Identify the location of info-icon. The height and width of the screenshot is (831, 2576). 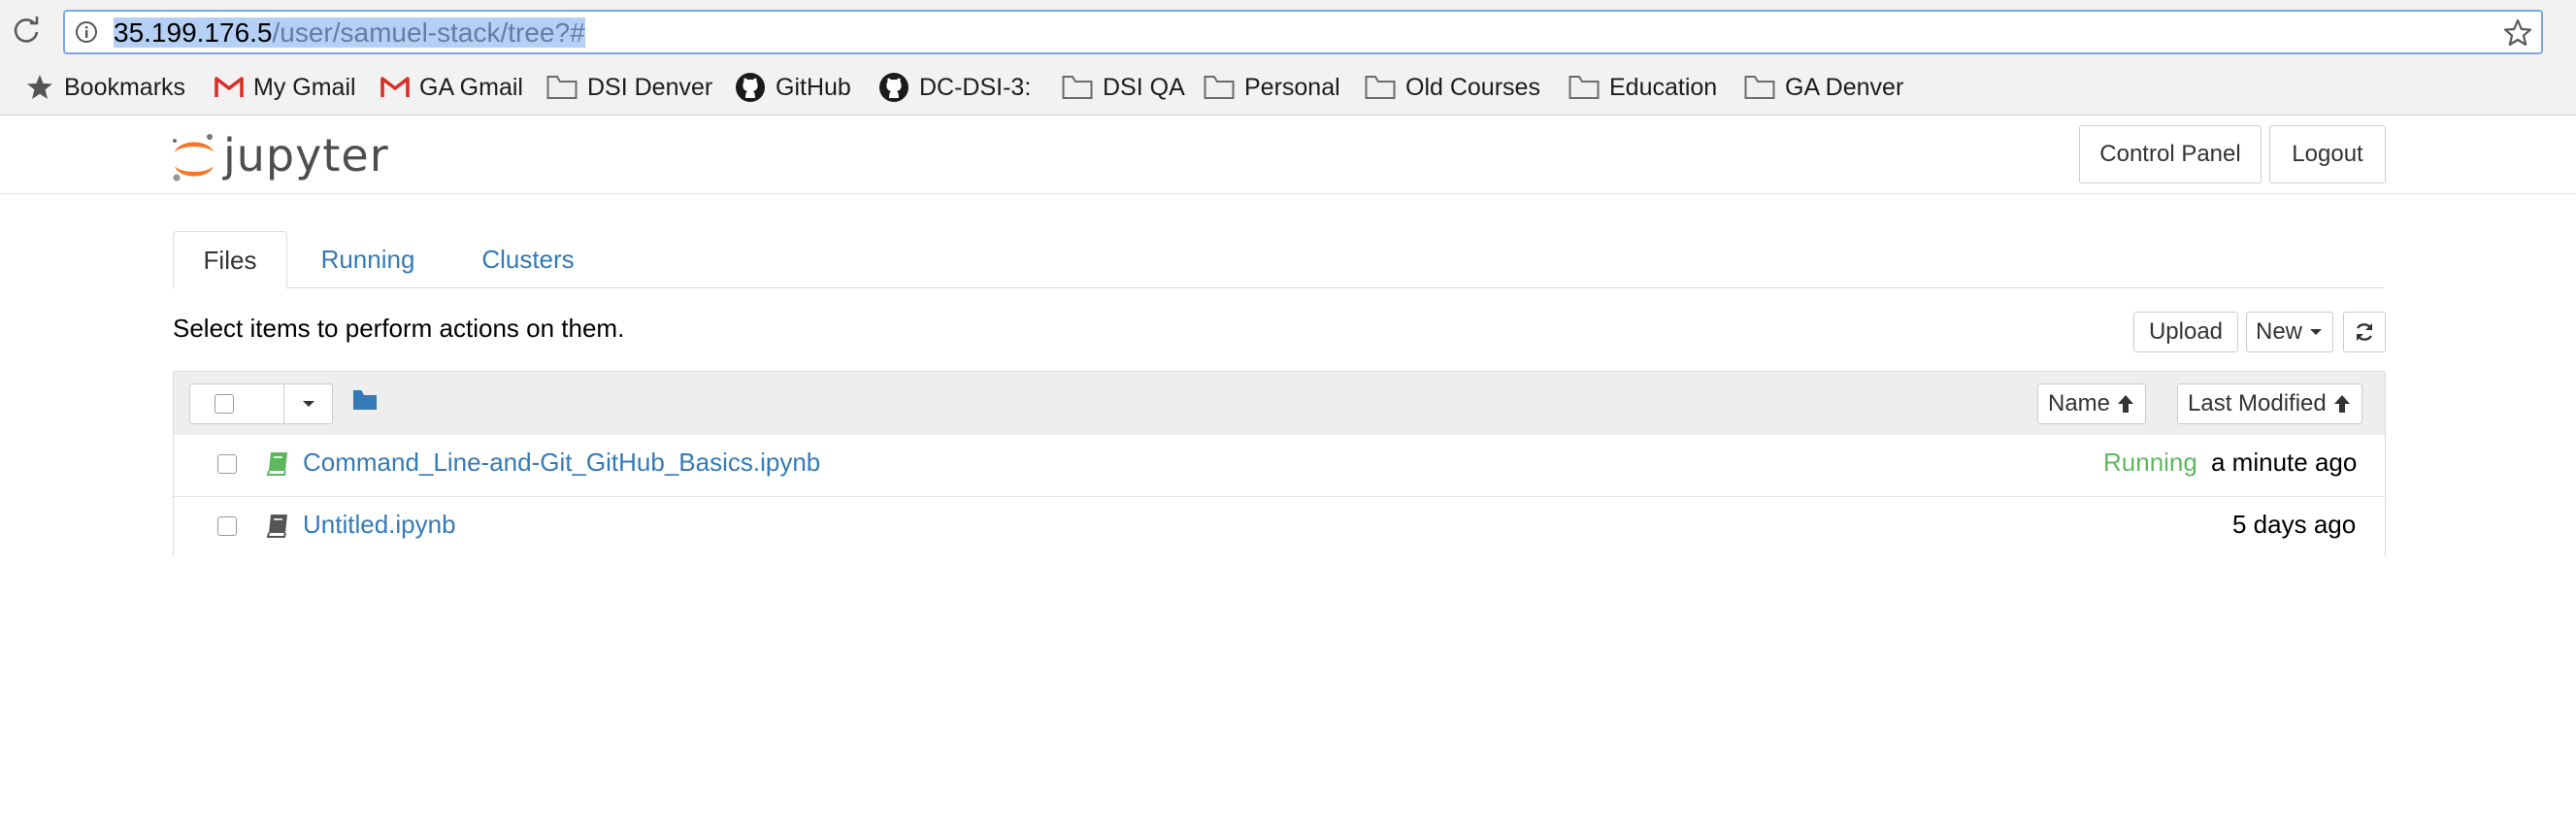
(86, 32).